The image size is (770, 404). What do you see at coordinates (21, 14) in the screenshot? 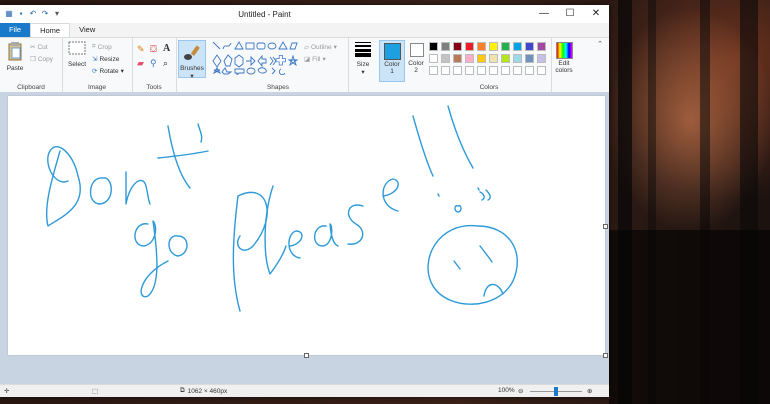
I see `save-icon: ▪` at bounding box center [21, 14].